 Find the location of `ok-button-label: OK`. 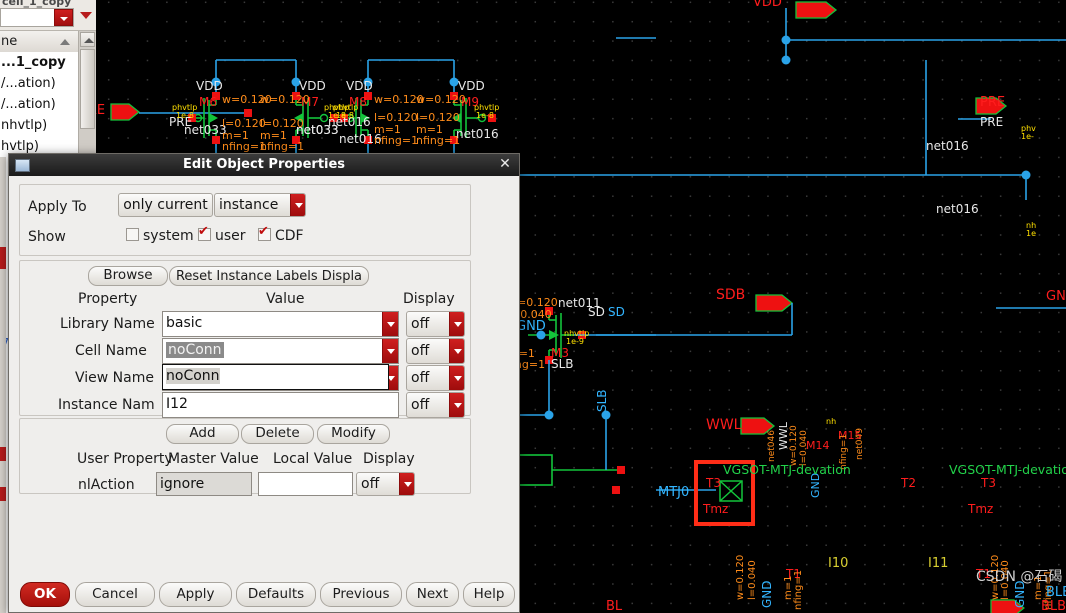

ok-button-label: OK is located at coordinates (45, 593).